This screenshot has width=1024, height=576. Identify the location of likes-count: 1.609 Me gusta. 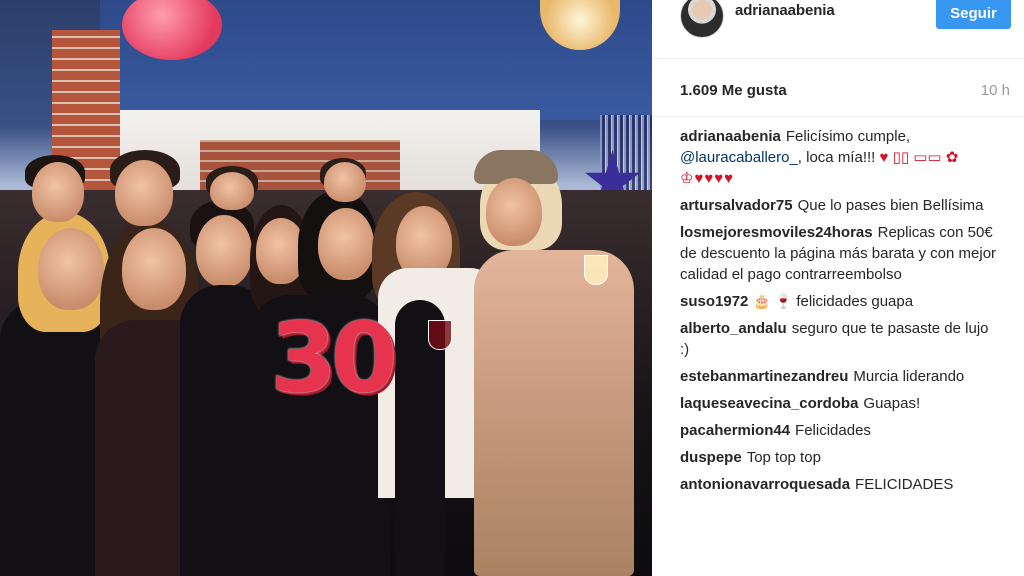
(733, 90).